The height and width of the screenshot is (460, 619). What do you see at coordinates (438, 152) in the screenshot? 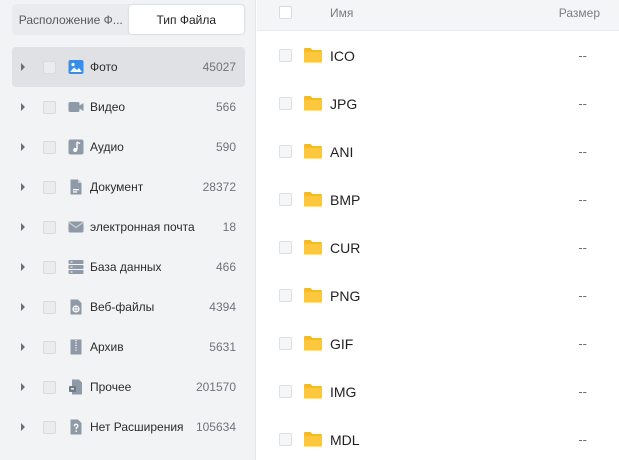
I see `table-row: ANI --` at bounding box center [438, 152].